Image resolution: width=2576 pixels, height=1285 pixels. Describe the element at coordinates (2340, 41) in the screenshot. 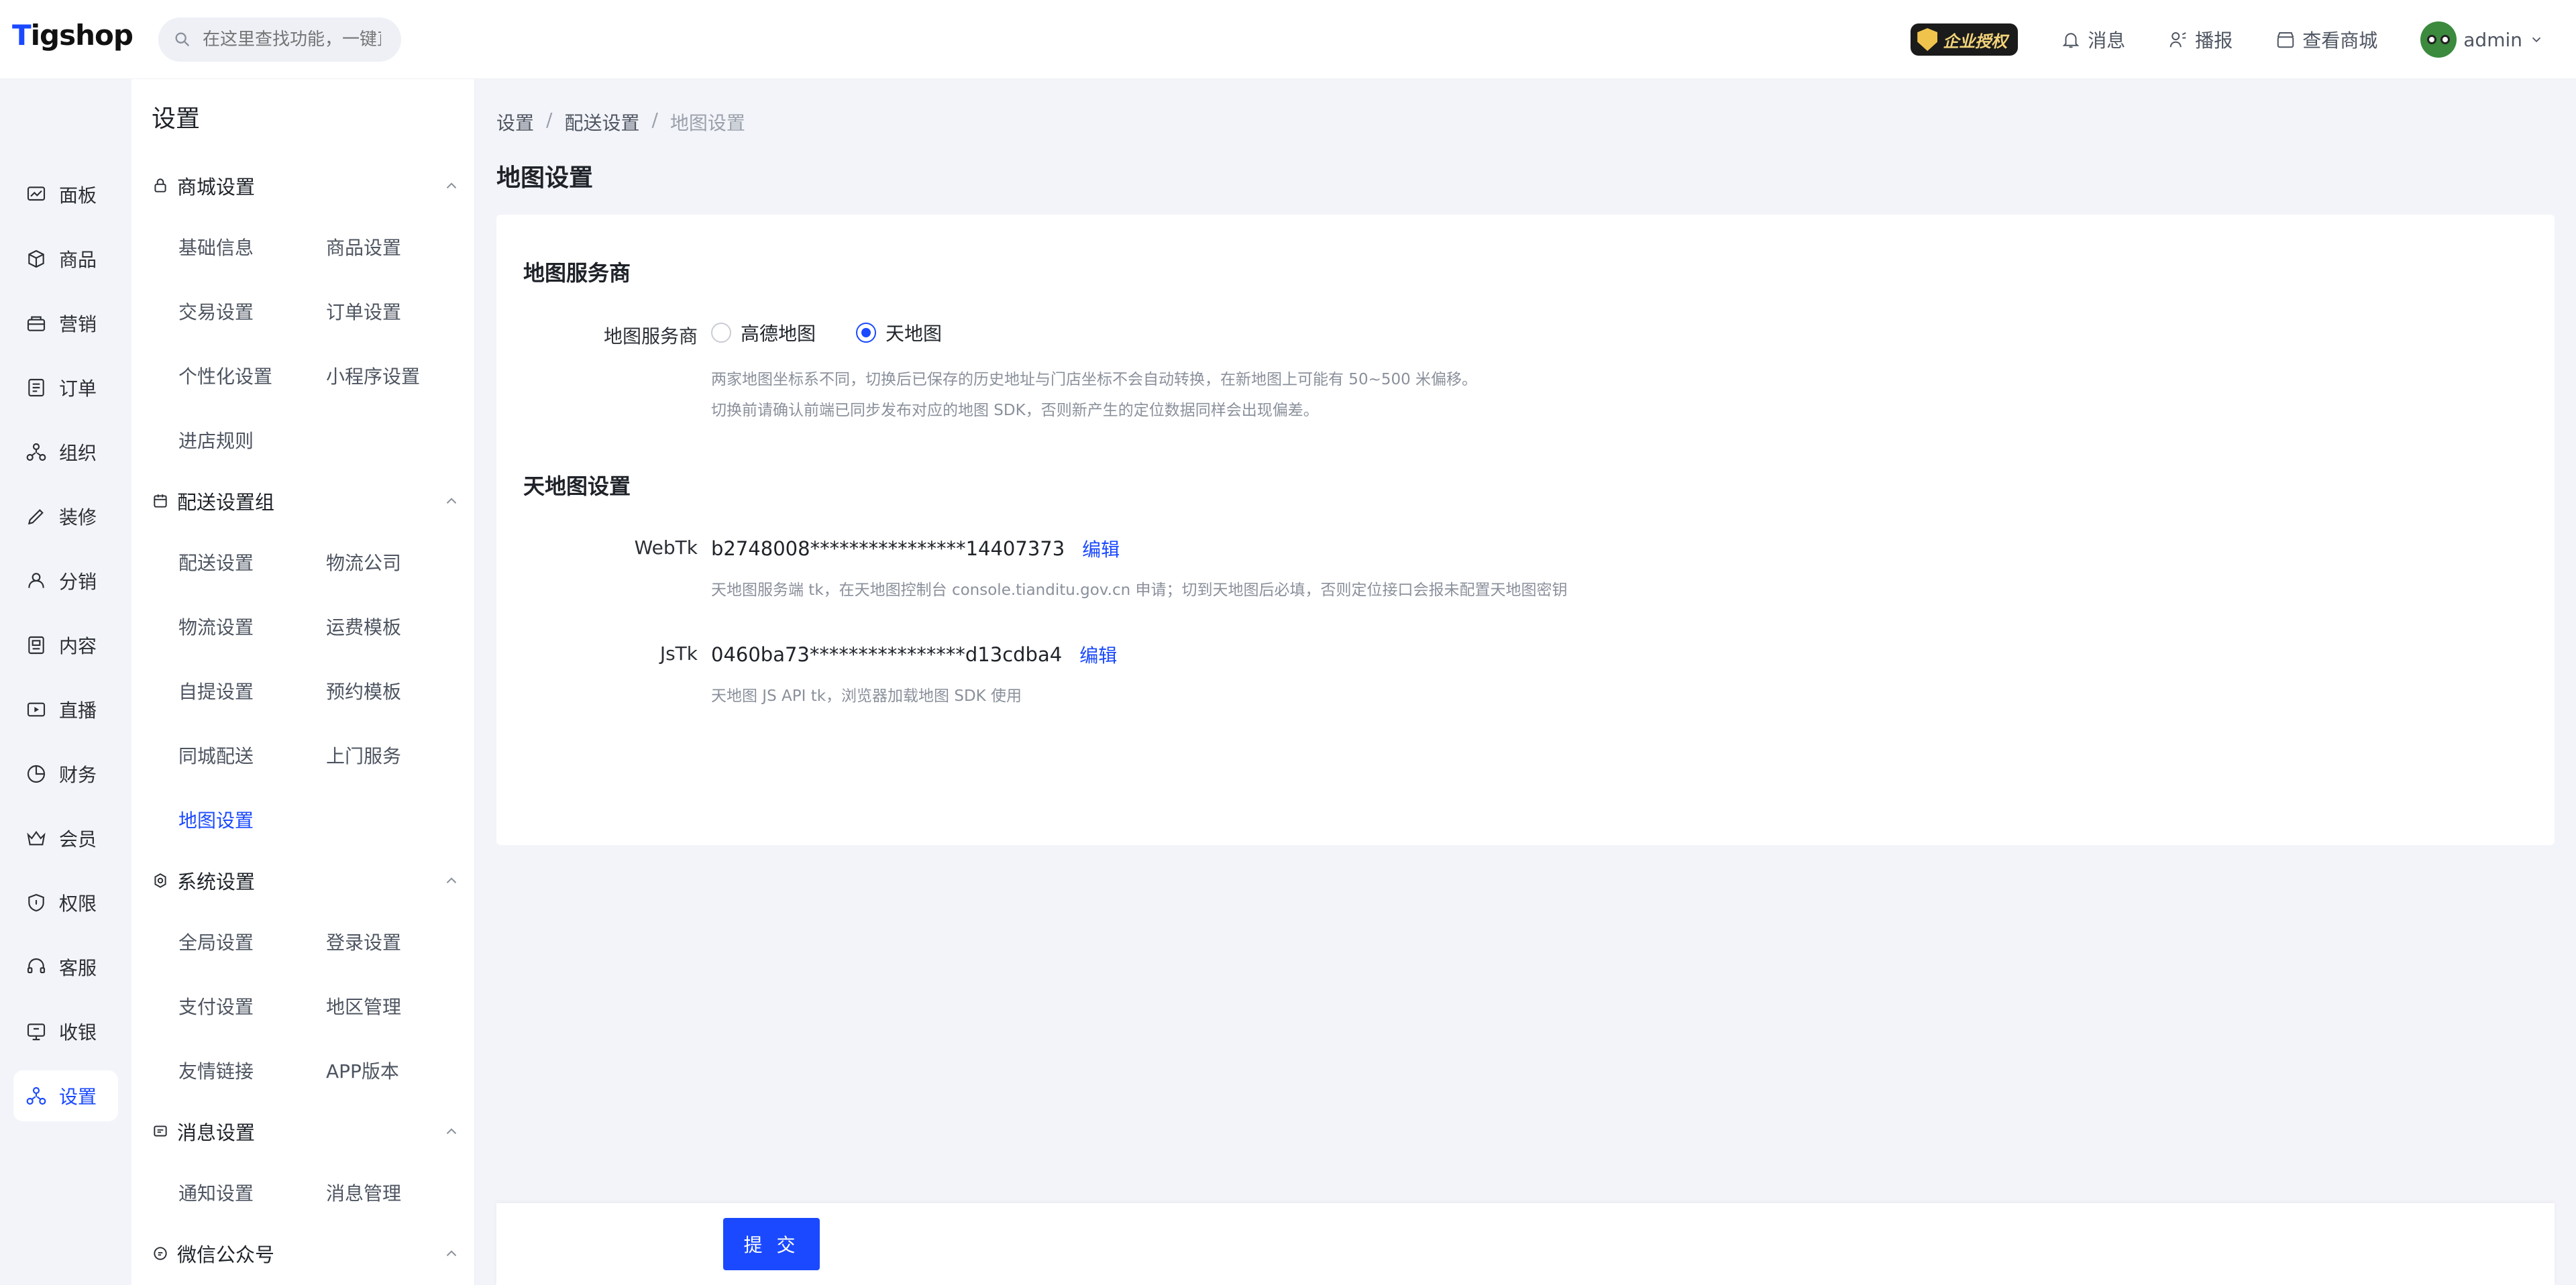

I see `view-store-label: 查看商城` at that location.